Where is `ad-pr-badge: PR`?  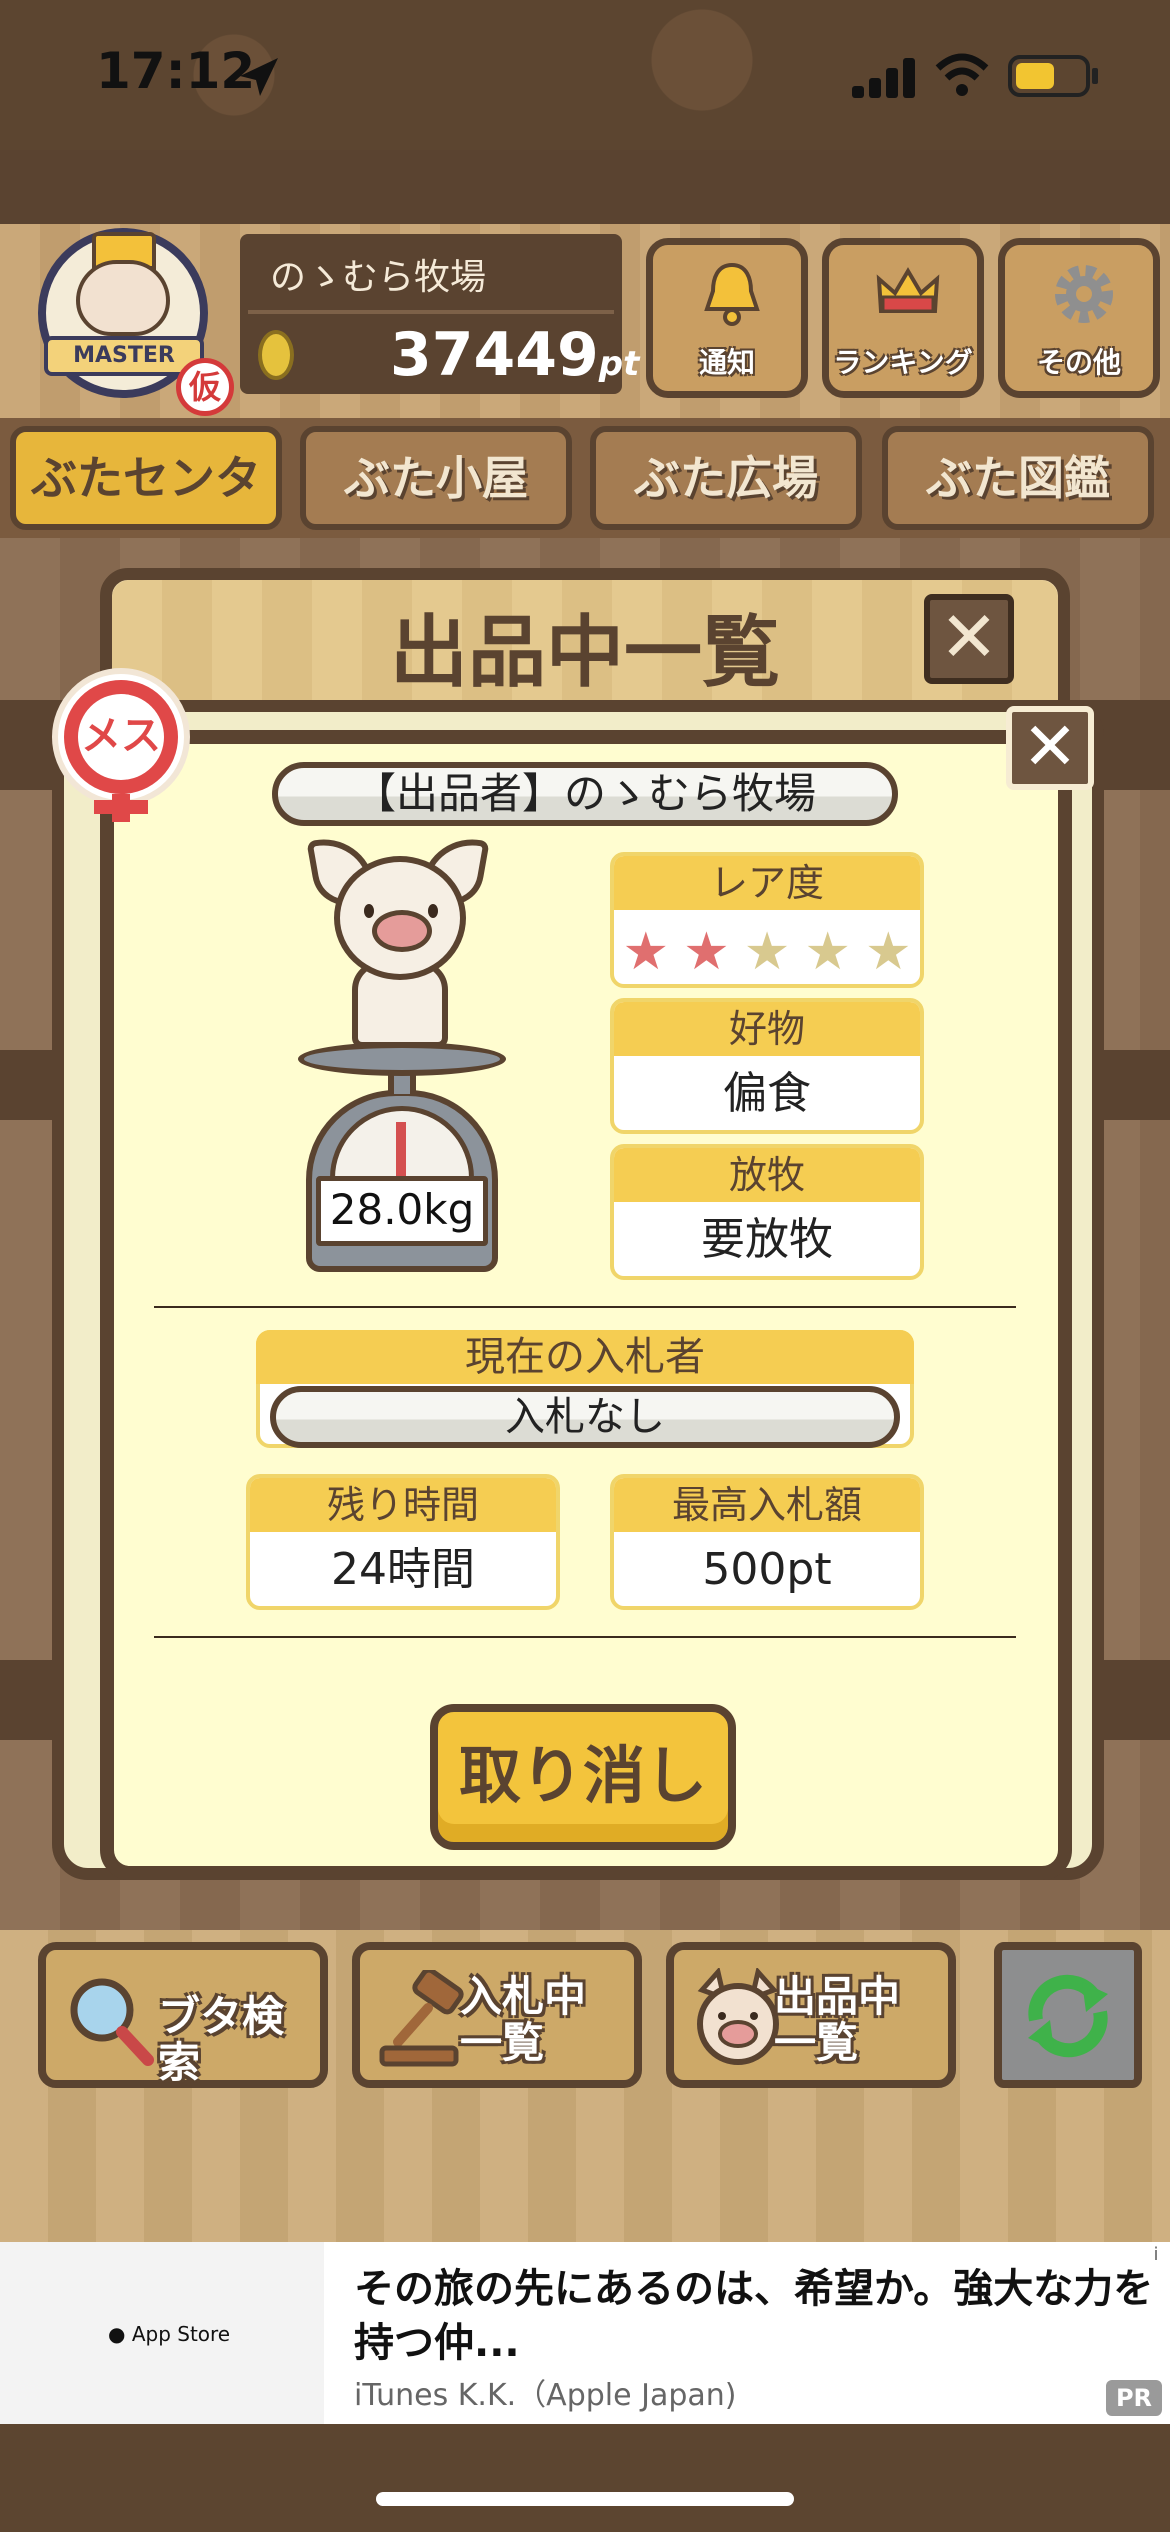 ad-pr-badge: PR is located at coordinates (1134, 2398).